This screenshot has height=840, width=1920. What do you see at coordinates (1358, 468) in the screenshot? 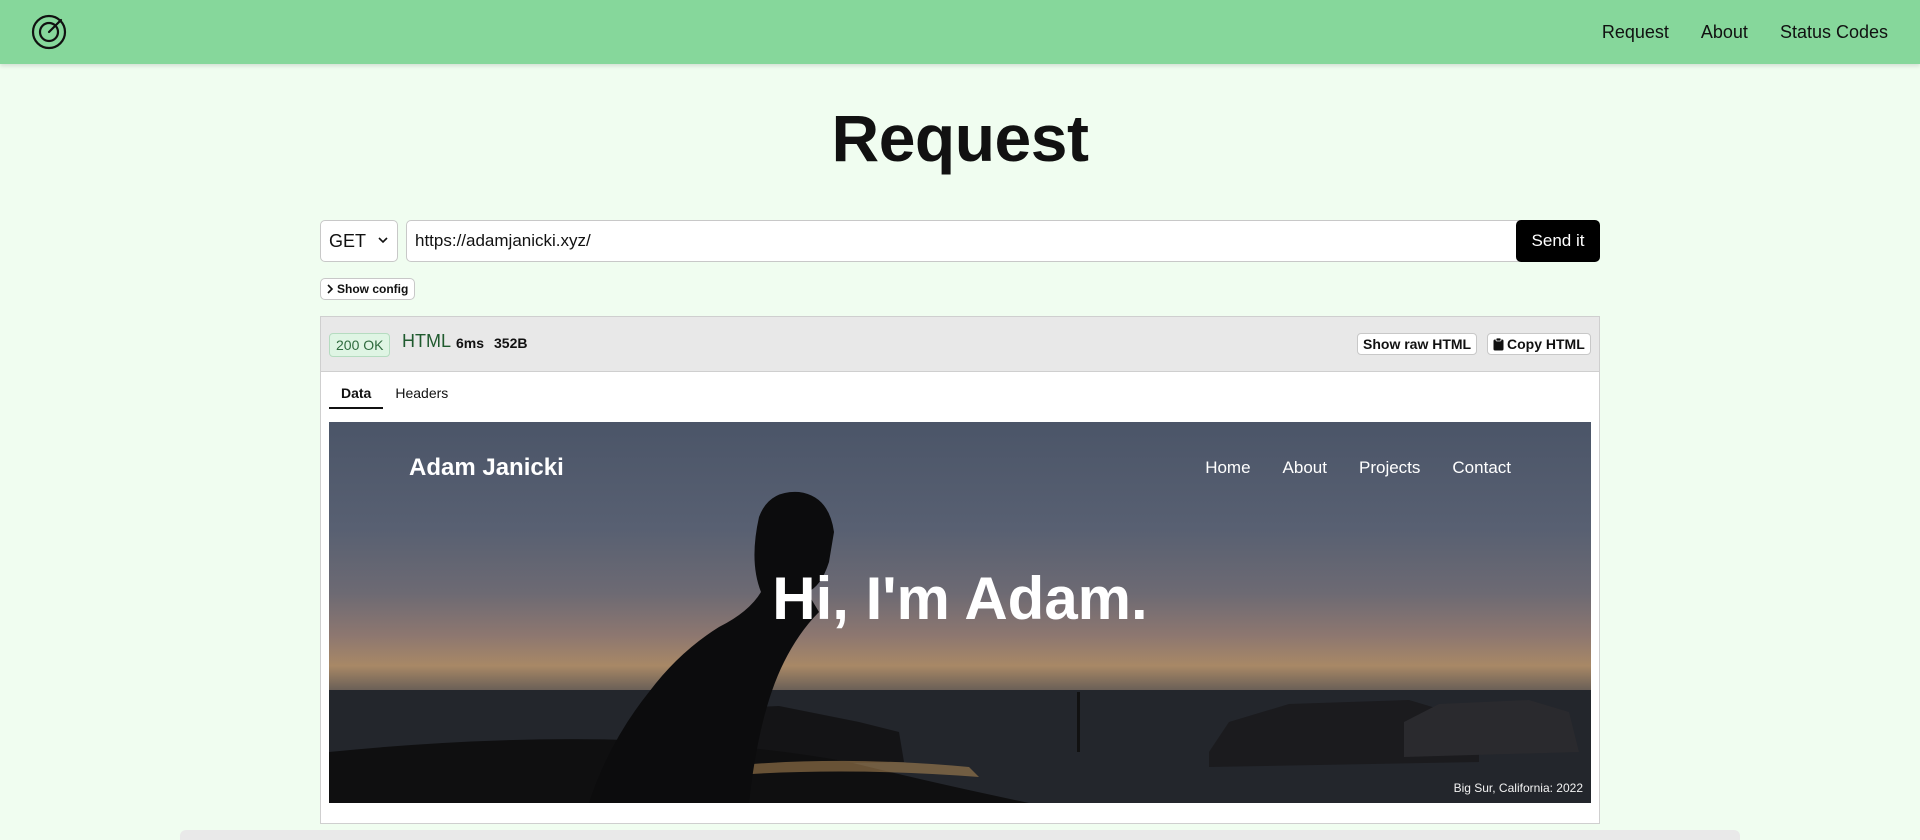
I see `preview-nav: Home About Projects Contact` at bounding box center [1358, 468].